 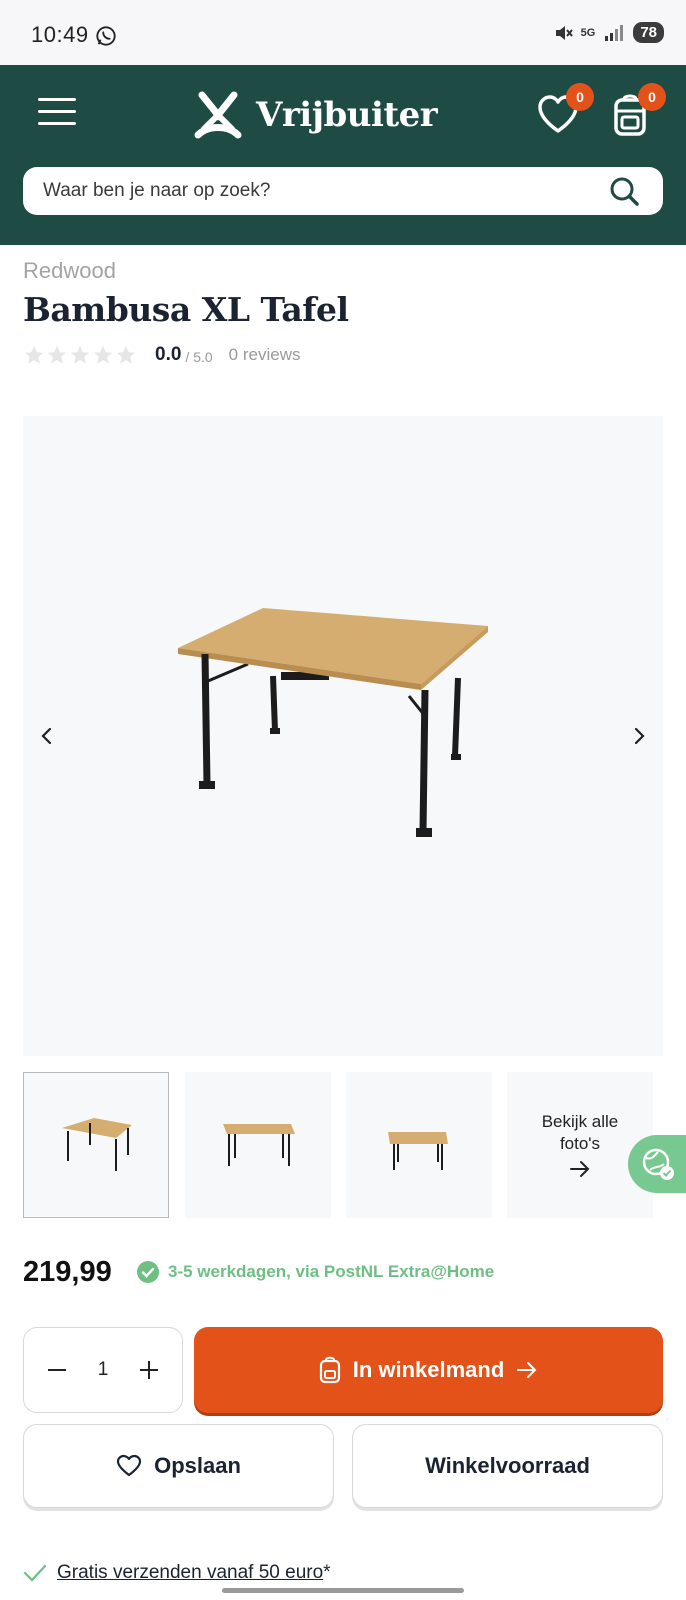 I want to click on mute-icon, so click(x=564, y=32).